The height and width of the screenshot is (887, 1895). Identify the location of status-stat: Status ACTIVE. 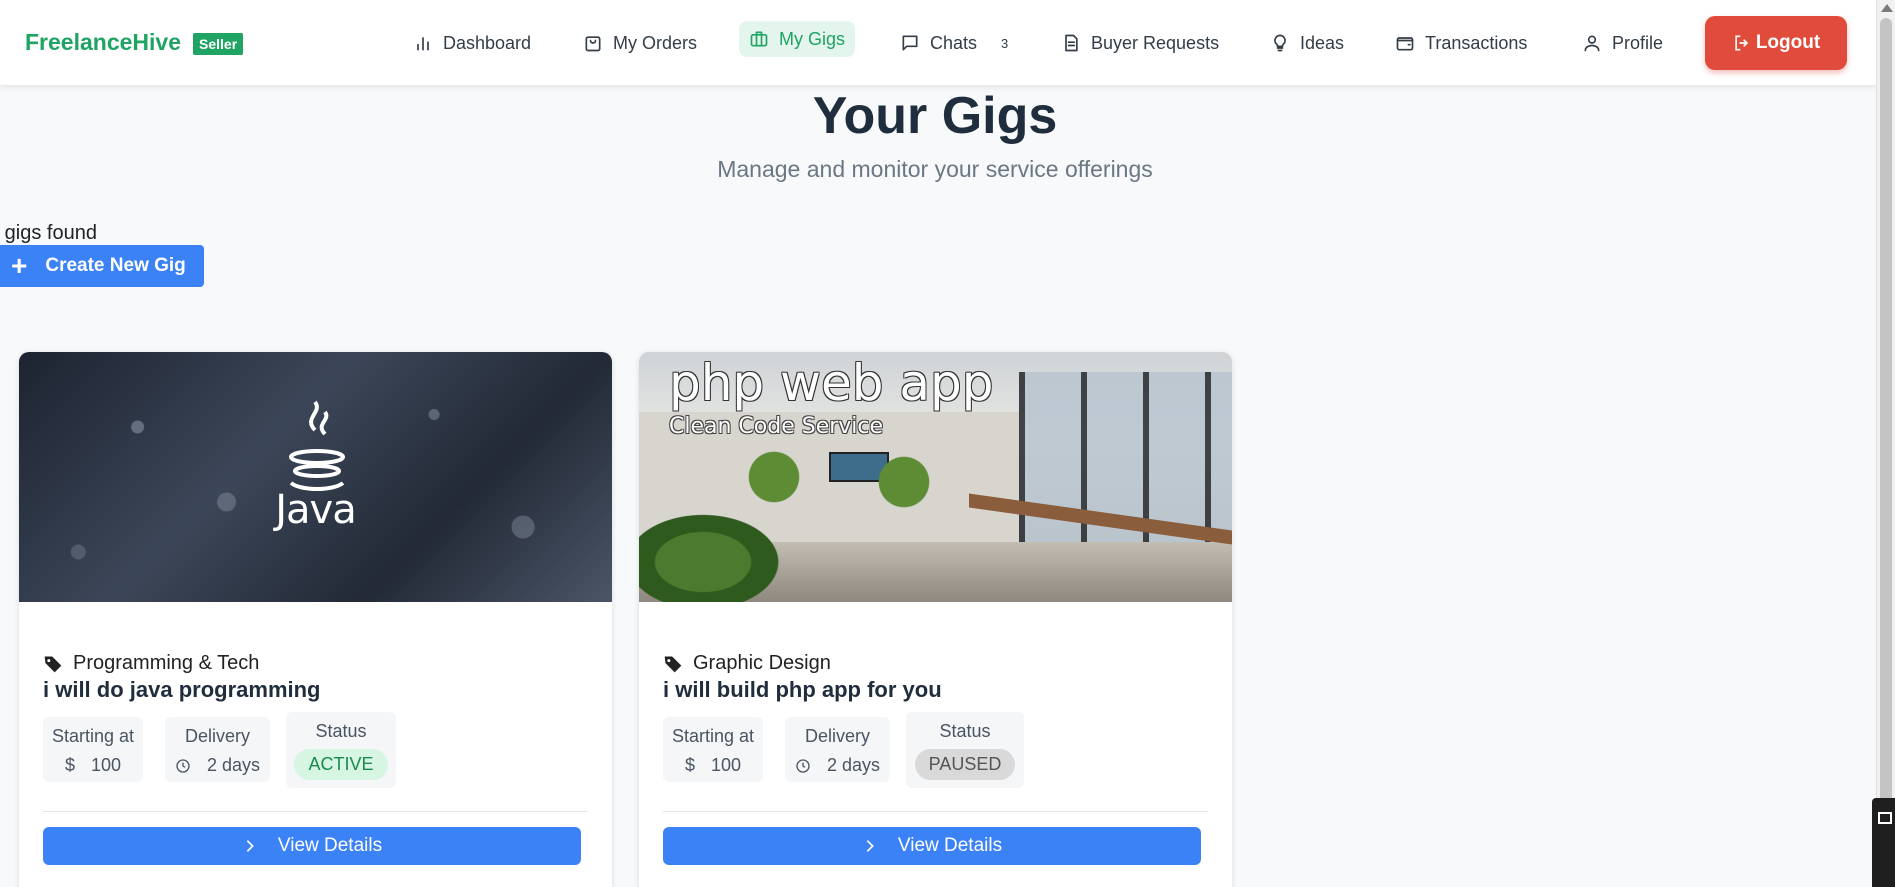
(341, 750).